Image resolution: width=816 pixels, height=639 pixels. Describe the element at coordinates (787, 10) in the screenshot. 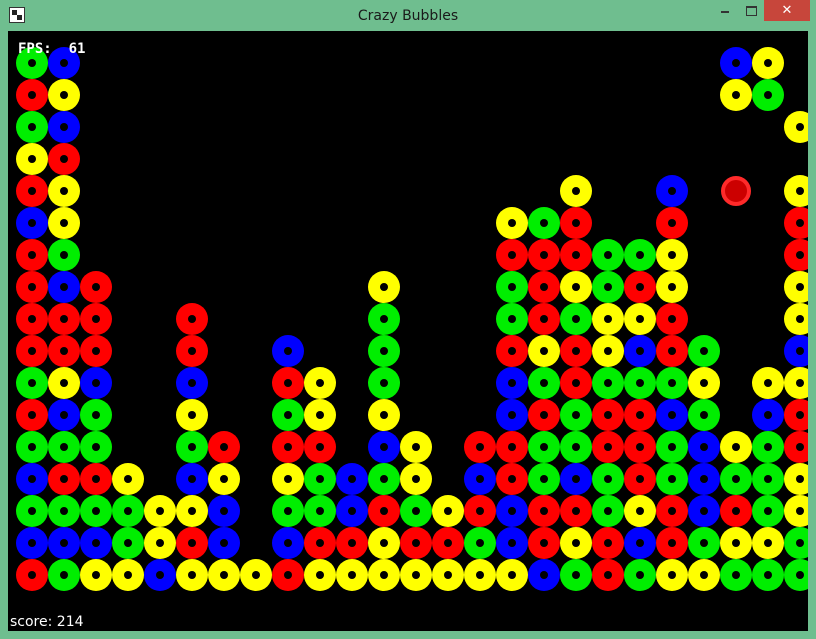

I see `close-button: ✕` at that location.